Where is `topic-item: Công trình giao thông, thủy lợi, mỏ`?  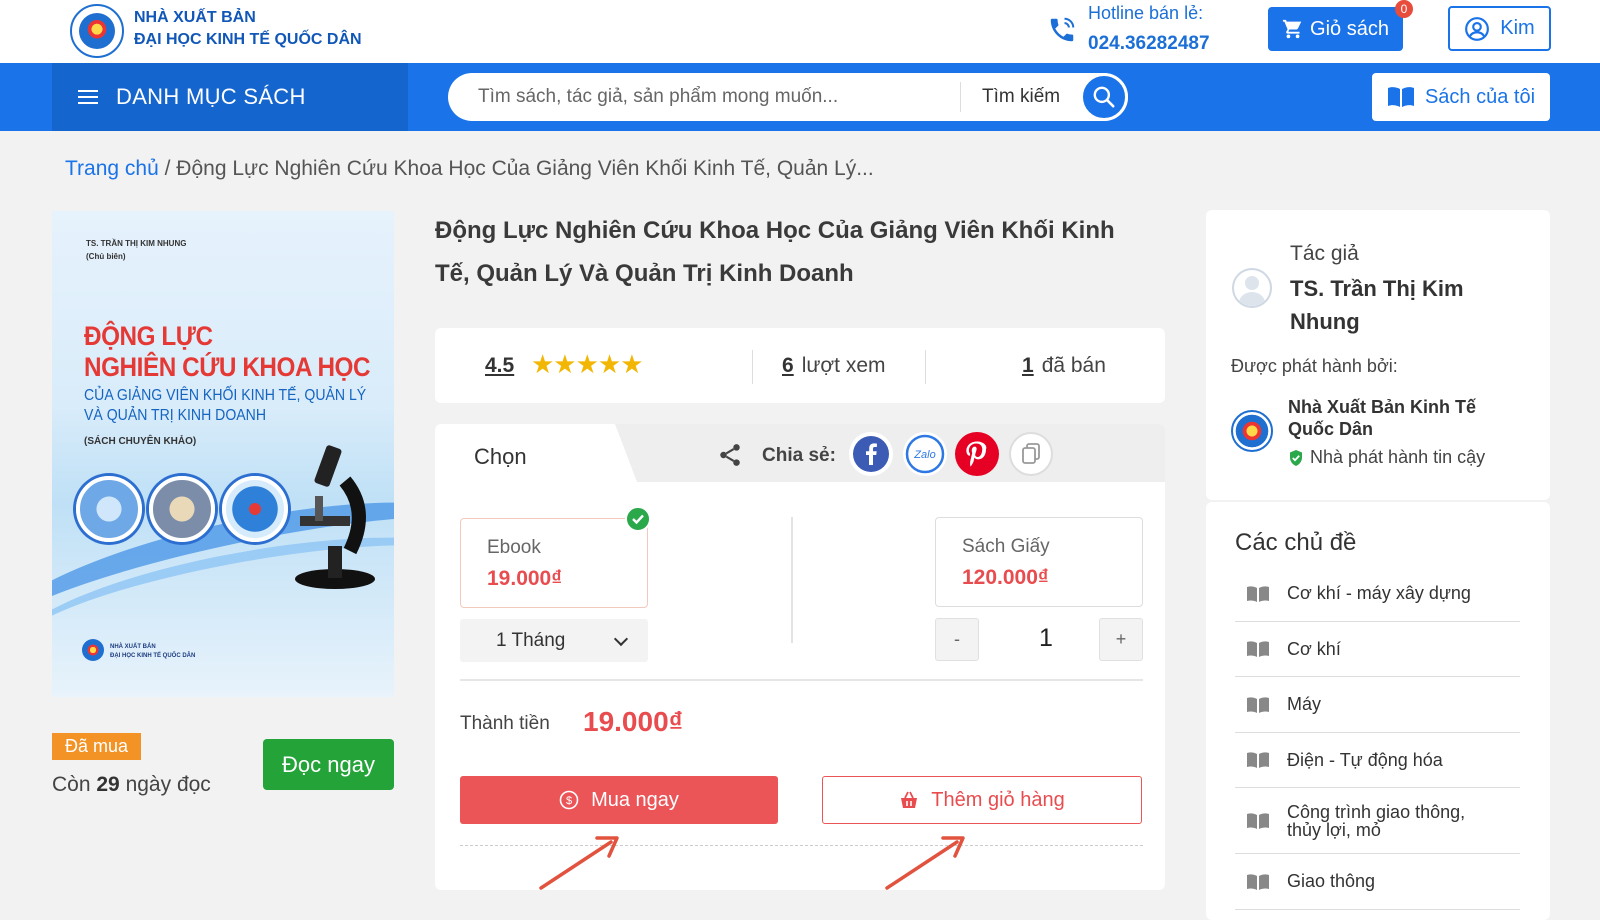 topic-item: Công trình giao thông, thủy lợi, mỏ is located at coordinates (1377, 821).